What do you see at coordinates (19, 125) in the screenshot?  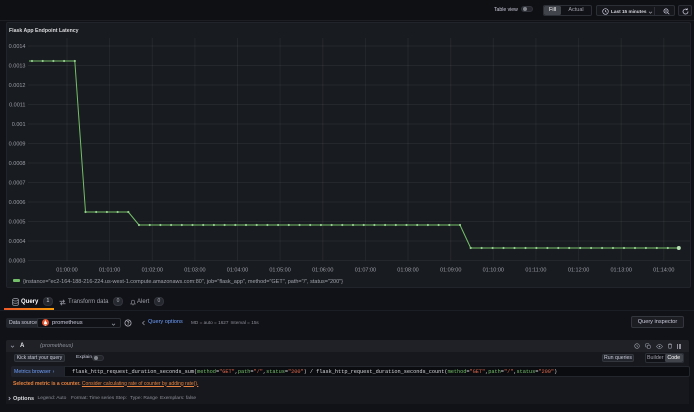 I see `svg-text: 0.001` at bounding box center [19, 125].